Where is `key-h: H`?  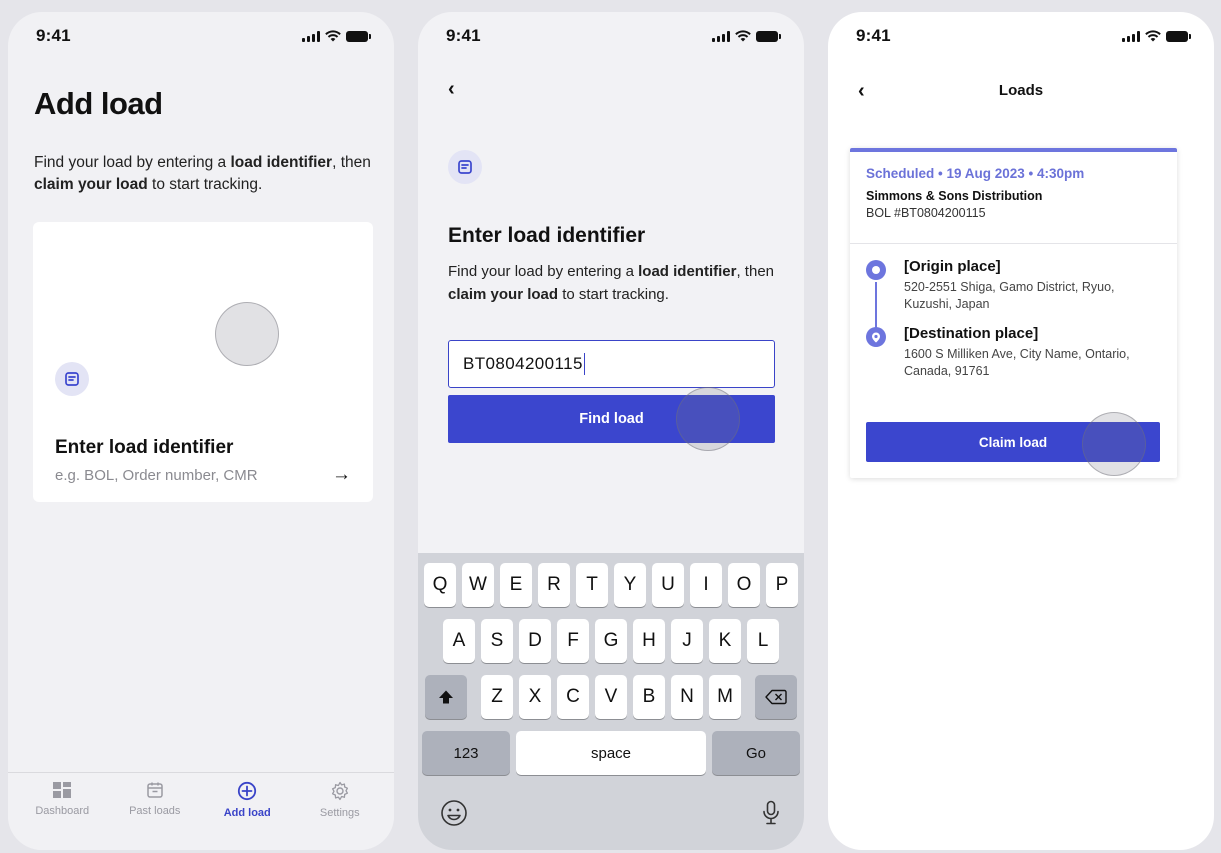 key-h: H is located at coordinates (649, 641).